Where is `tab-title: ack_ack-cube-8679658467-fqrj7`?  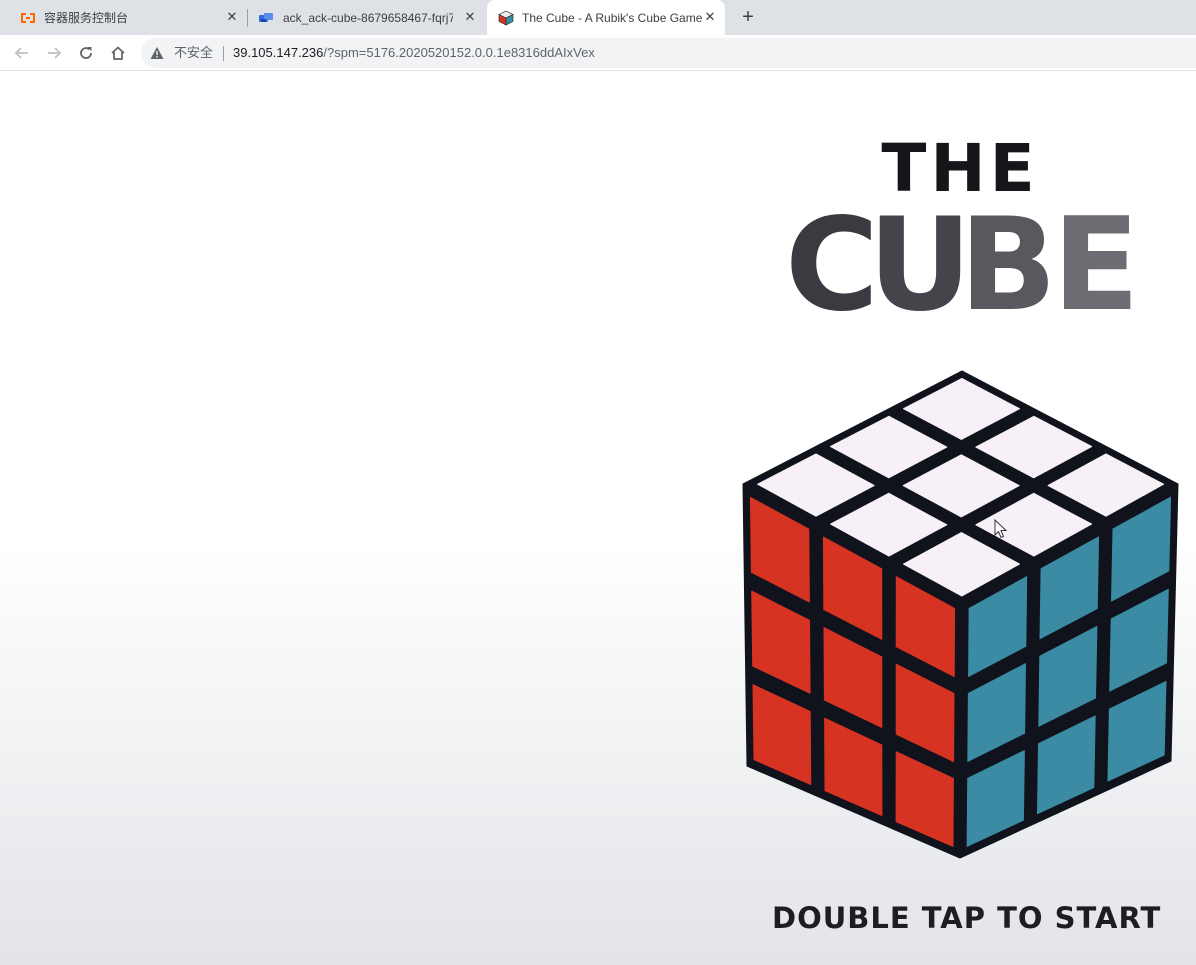
tab-title: ack_ack-cube-8679658467-fqrj7 is located at coordinates (368, 18).